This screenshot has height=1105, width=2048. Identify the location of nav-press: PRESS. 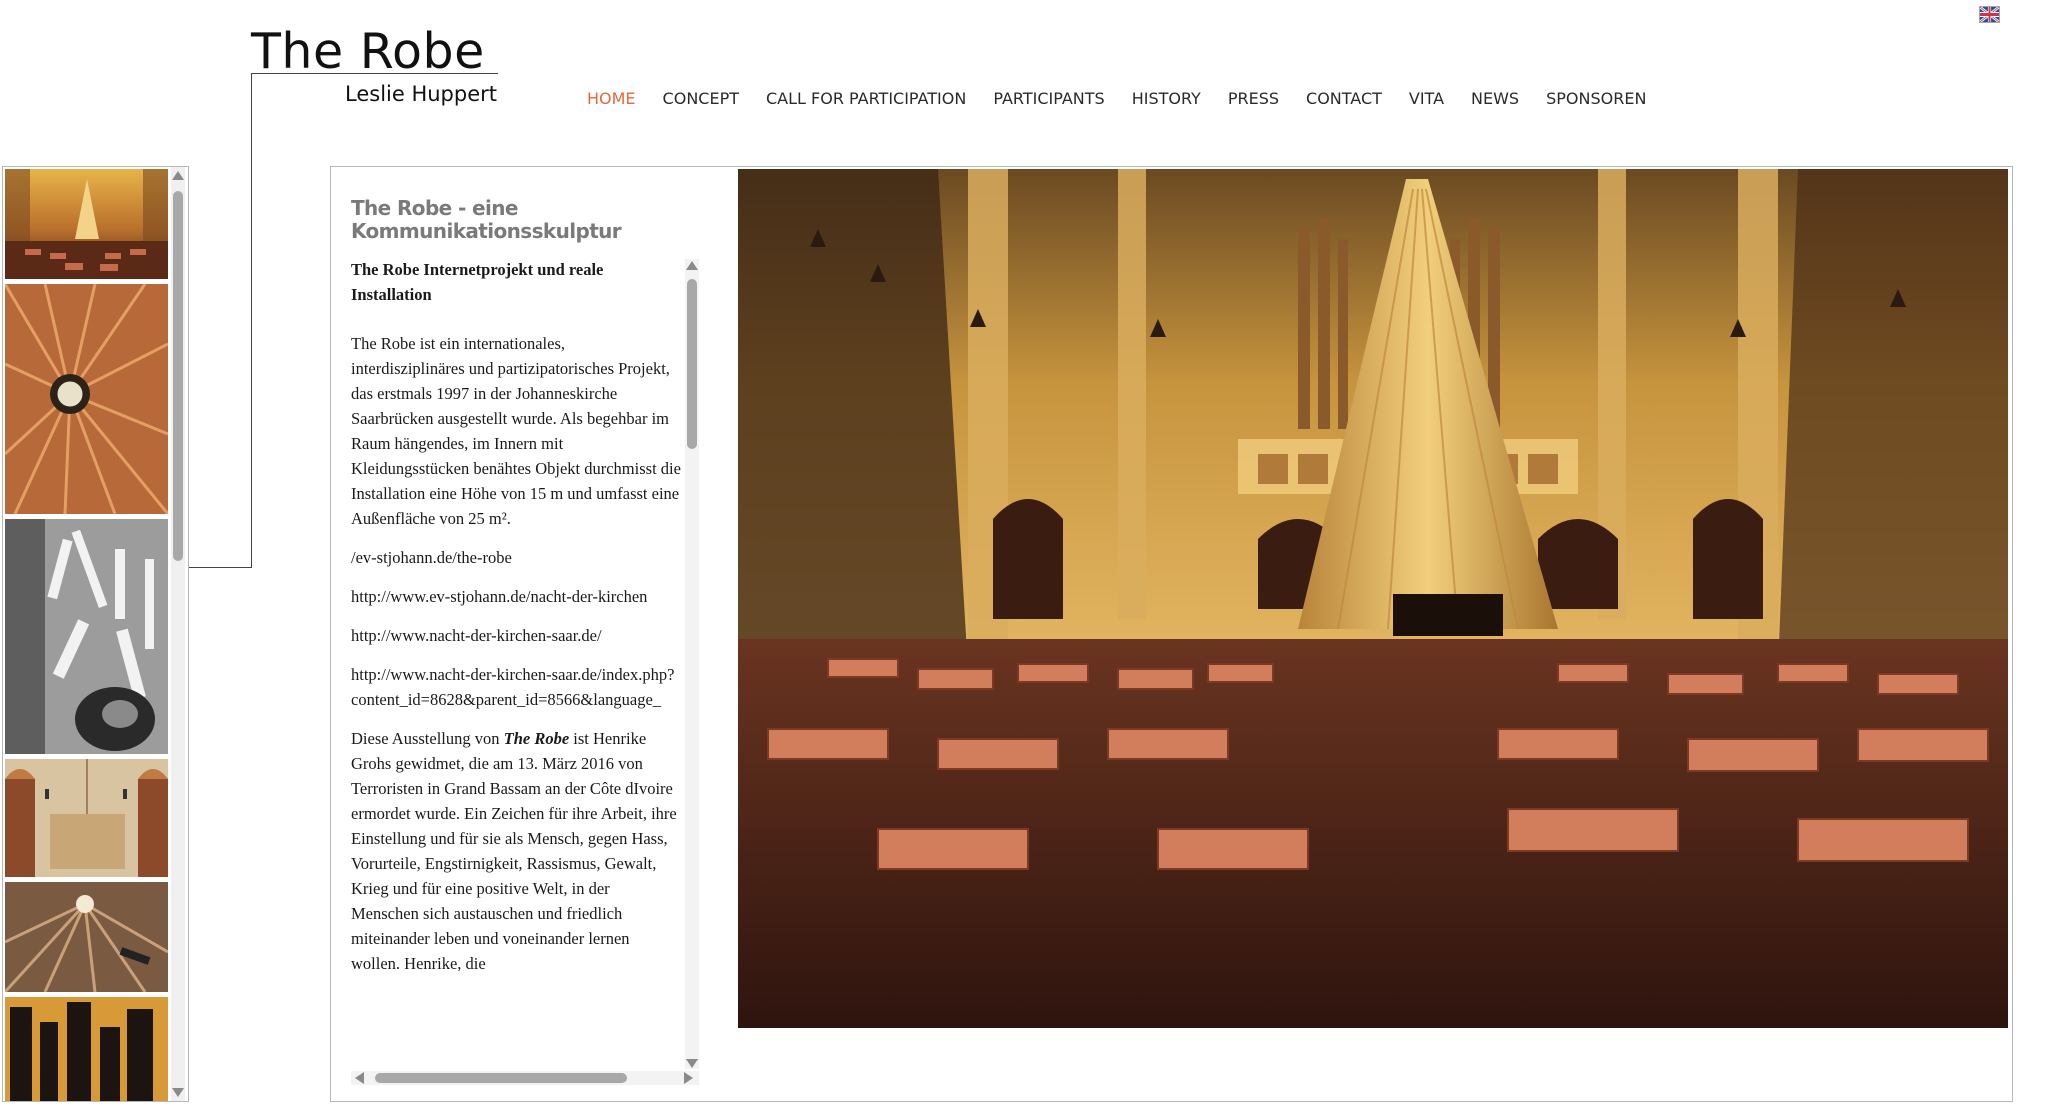
(1253, 99).